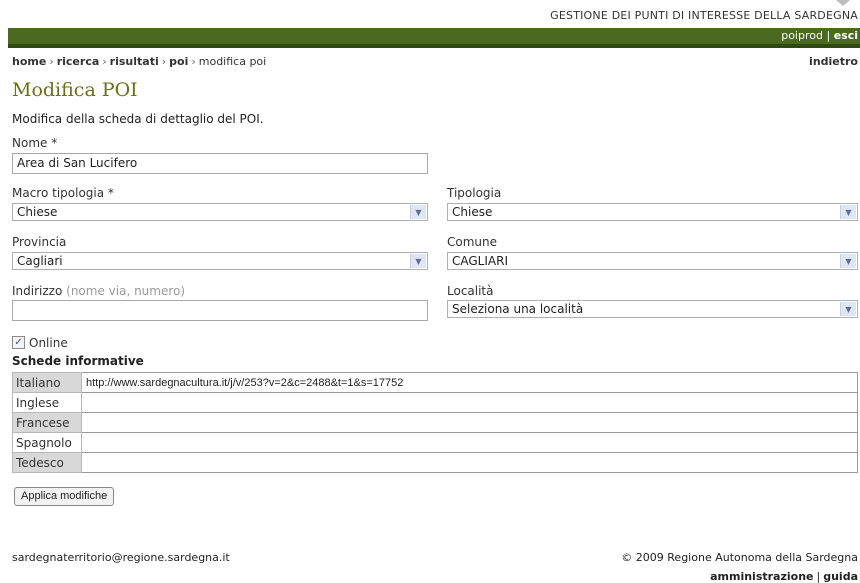  What do you see at coordinates (220, 163) in the screenshot?
I see `nome-input: Area di San Lucifero` at bounding box center [220, 163].